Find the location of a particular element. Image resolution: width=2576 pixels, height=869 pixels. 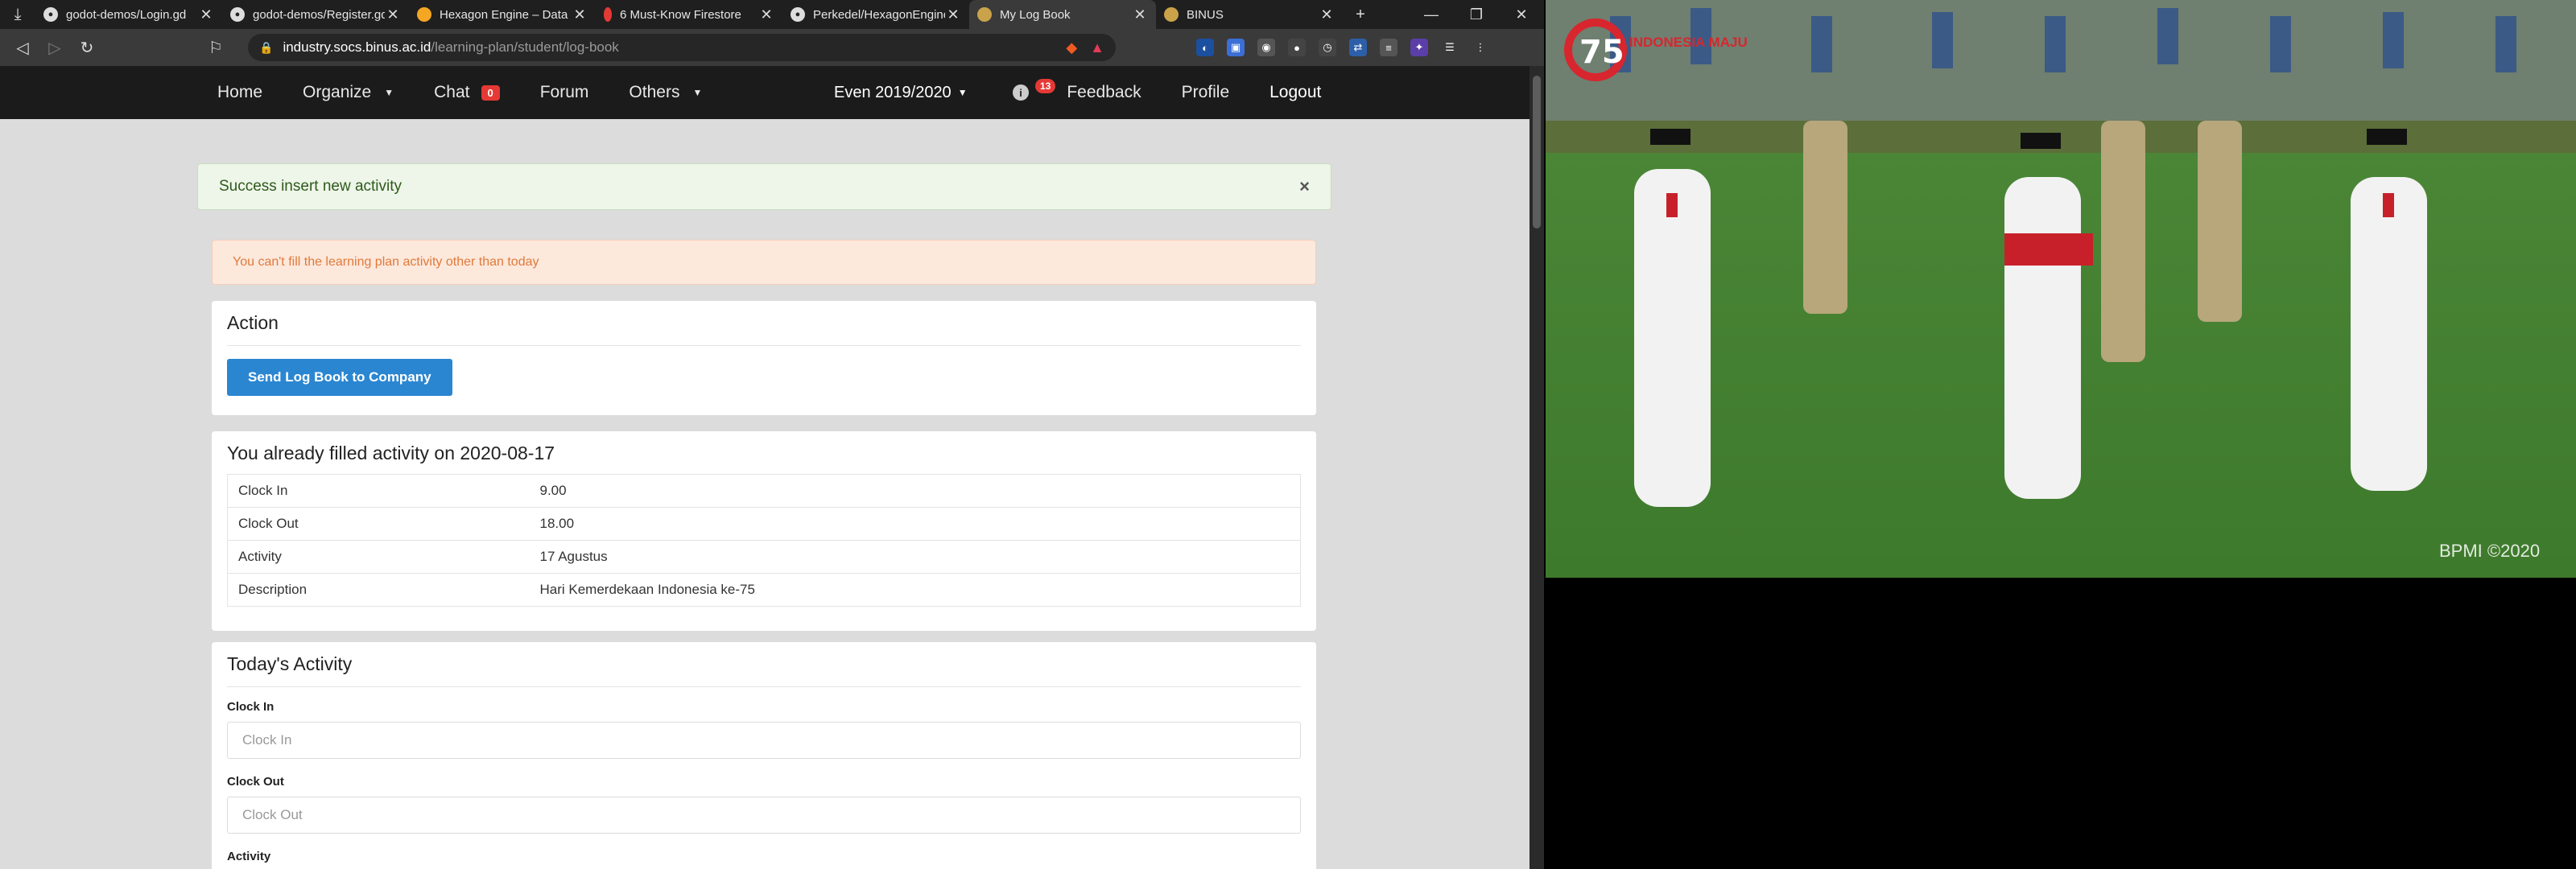

restore-icon: ❐ is located at coordinates (1476, 14).